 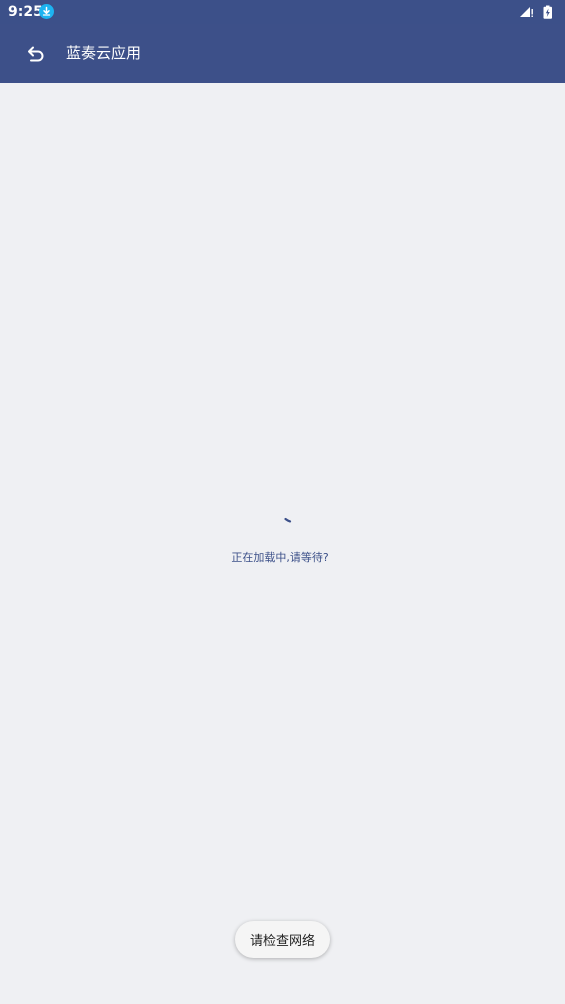 I want to click on page-title: 蓝奏云应用, so click(x=104, y=53).